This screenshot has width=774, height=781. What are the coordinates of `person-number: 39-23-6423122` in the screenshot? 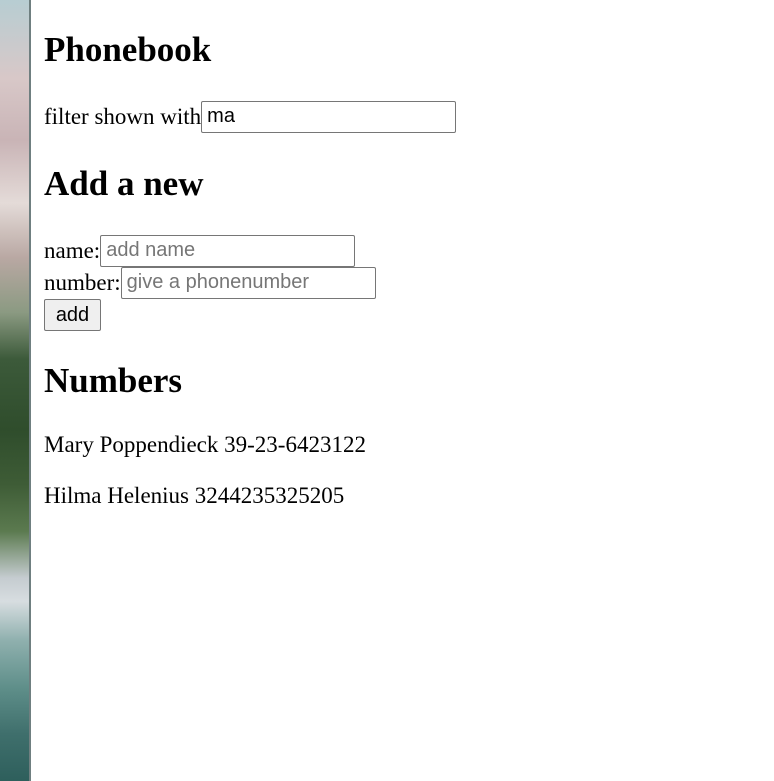 It's located at (295, 444).